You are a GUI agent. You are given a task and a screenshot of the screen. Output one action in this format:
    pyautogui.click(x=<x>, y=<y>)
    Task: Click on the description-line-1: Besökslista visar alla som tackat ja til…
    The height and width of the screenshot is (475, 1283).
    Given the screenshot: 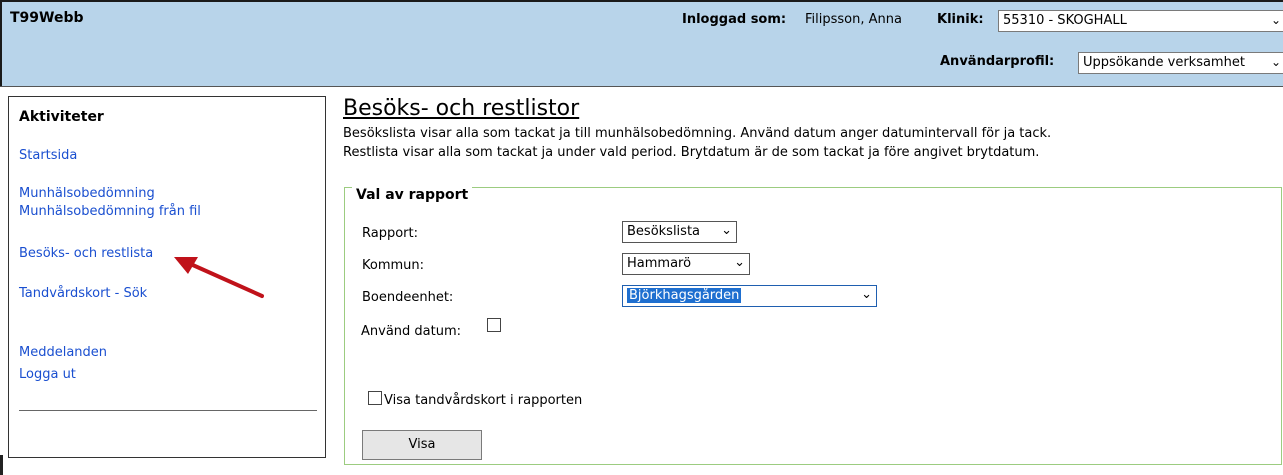 What is the action you would take?
    pyautogui.click(x=697, y=133)
    